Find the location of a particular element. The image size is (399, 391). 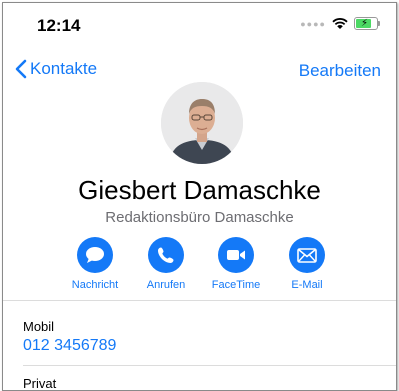

status-bar: 12:14 ●●●● ⚡ is located at coordinates (199, 25).